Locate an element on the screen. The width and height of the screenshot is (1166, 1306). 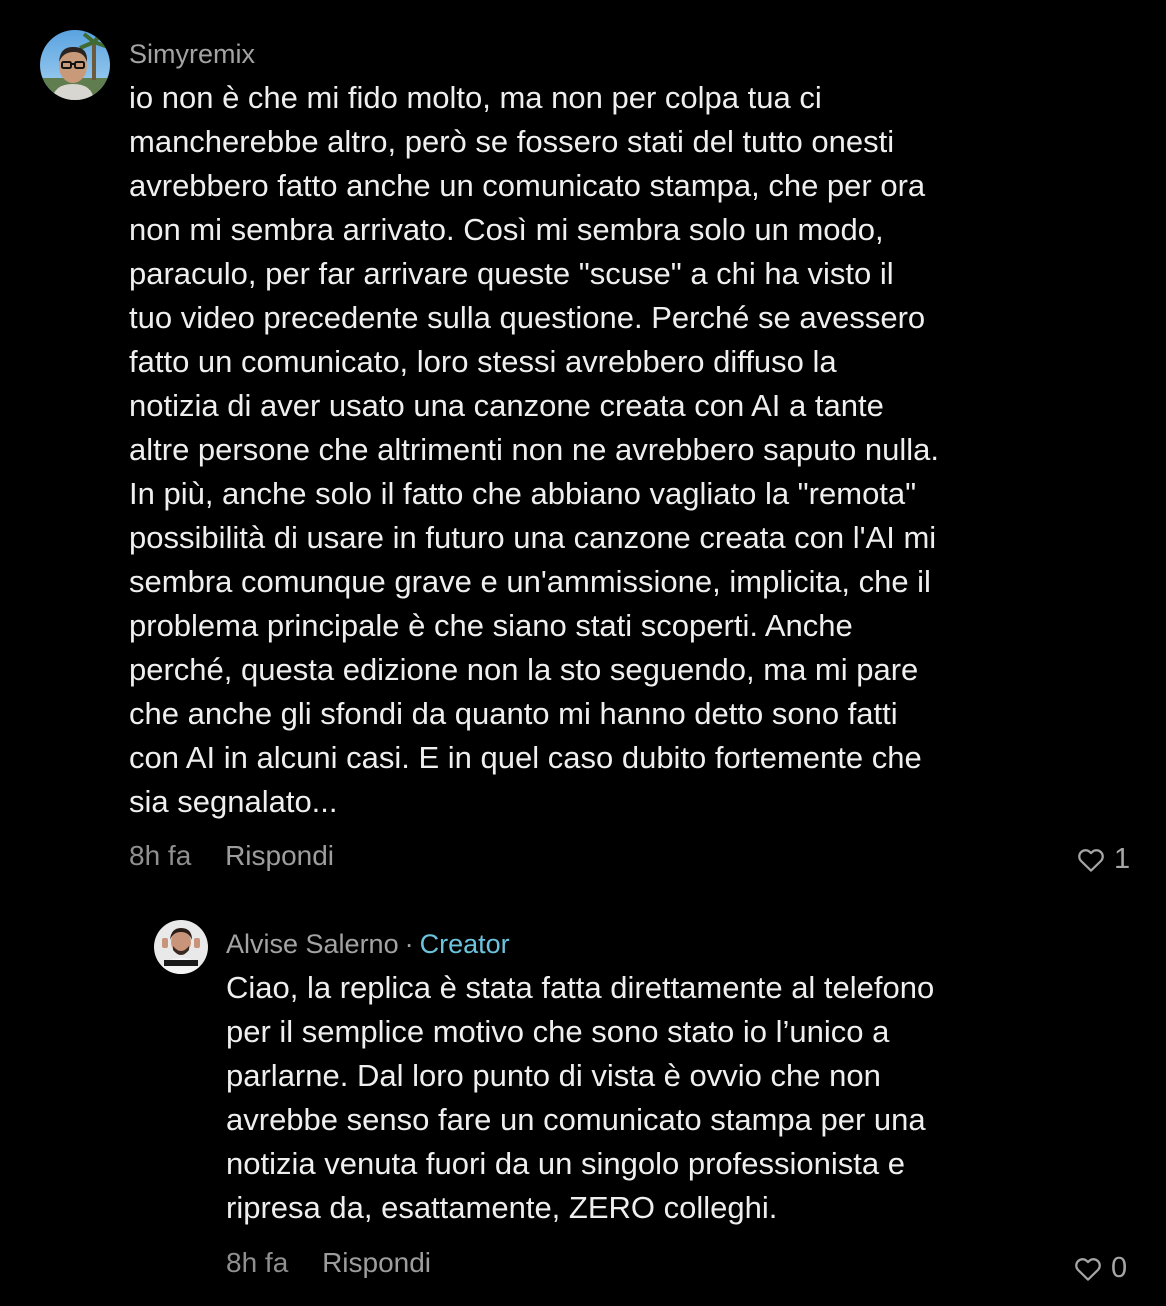
comment-author: Simyremix is located at coordinates (192, 54).